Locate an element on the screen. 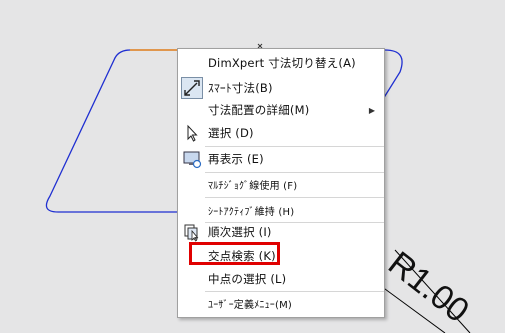 This screenshot has height=333, width=505. menu-item-label: 選択 (D) is located at coordinates (231, 133).